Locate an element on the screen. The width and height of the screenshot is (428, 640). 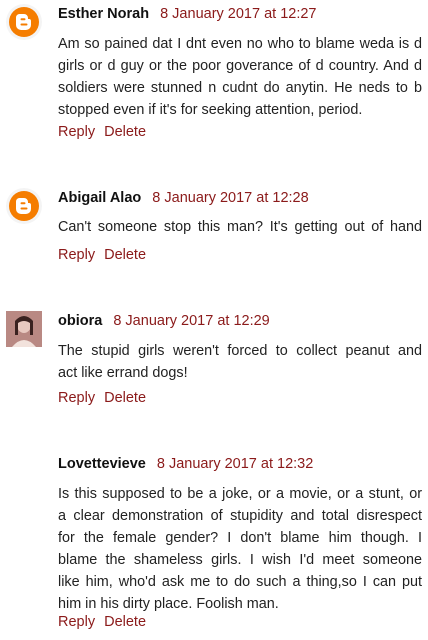
comment-header: obiora 8 January 2017 at 12:29 is located at coordinates (164, 321).